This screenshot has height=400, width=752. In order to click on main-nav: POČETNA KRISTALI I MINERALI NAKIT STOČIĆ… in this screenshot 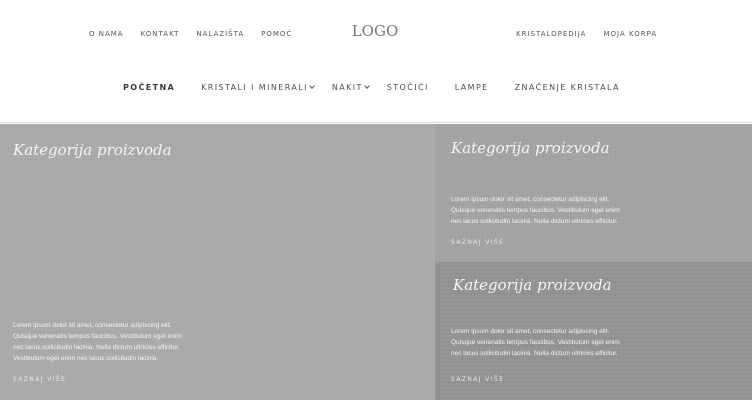, I will do `click(384, 87)`.